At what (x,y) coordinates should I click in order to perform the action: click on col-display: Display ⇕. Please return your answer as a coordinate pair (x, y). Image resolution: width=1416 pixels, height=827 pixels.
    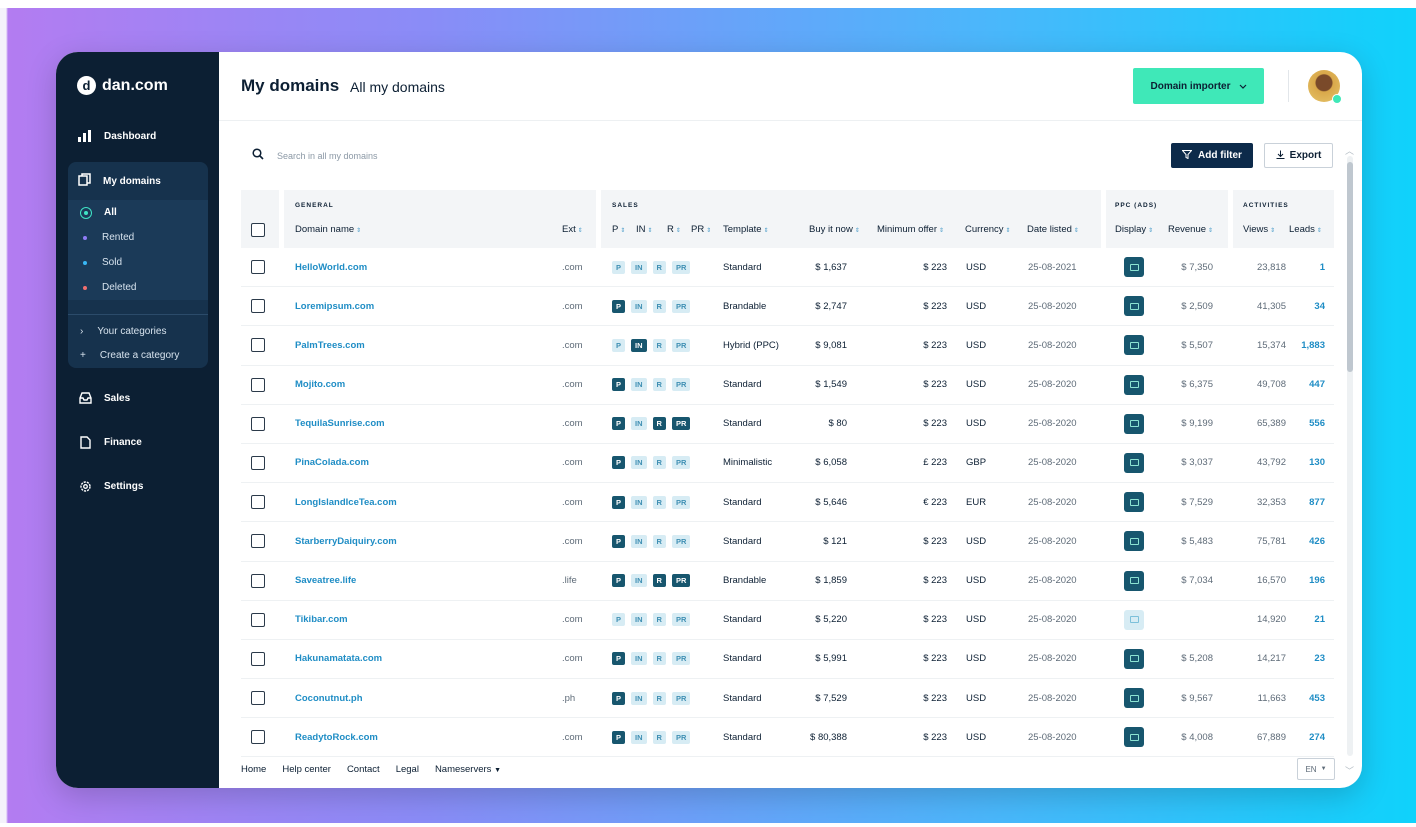
    Looking at the image, I should click on (1134, 229).